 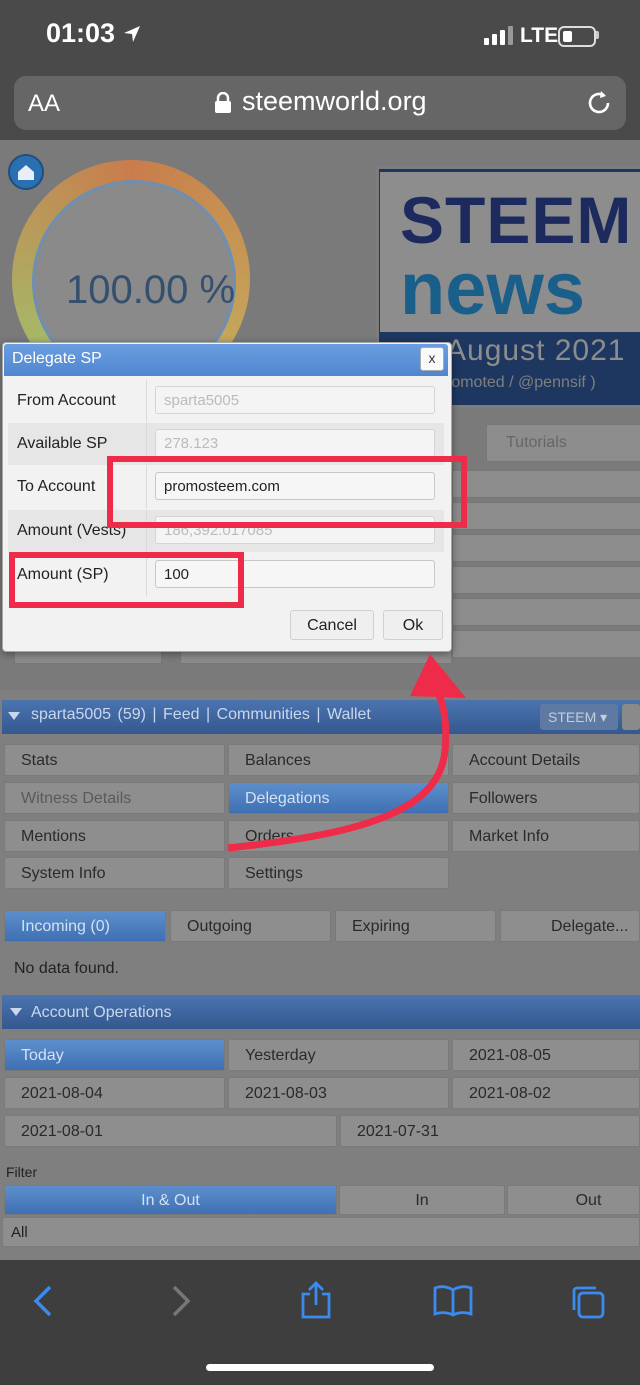 What do you see at coordinates (114, 1093) in the screenshot?
I see `day-2021-08-04: 2021-08-04` at bounding box center [114, 1093].